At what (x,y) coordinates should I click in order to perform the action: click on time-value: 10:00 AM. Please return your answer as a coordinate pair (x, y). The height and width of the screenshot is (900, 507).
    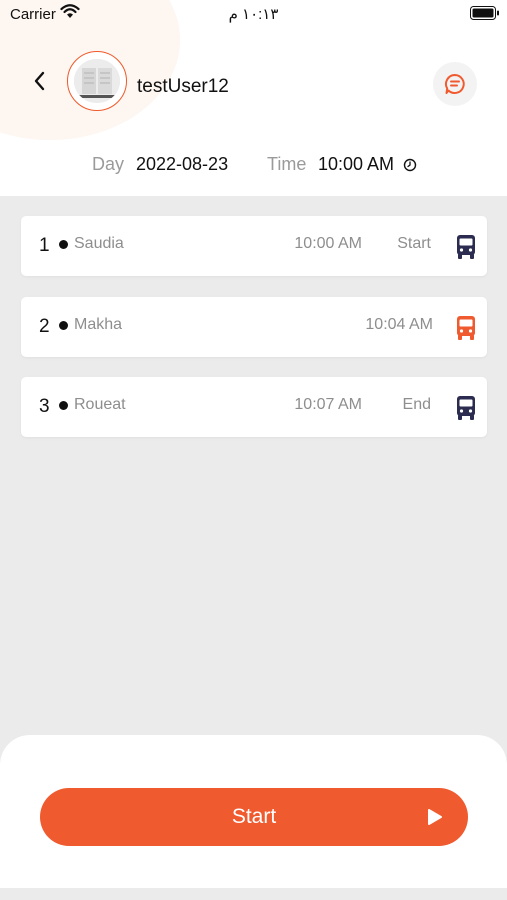
    Looking at the image, I should click on (356, 164).